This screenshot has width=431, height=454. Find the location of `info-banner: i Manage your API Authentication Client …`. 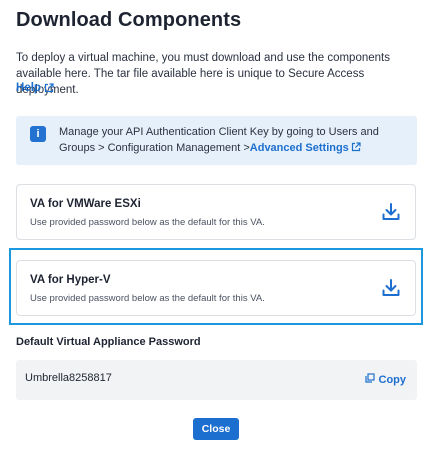

info-banner: i Manage your API Authentication Client … is located at coordinates (216, 140).